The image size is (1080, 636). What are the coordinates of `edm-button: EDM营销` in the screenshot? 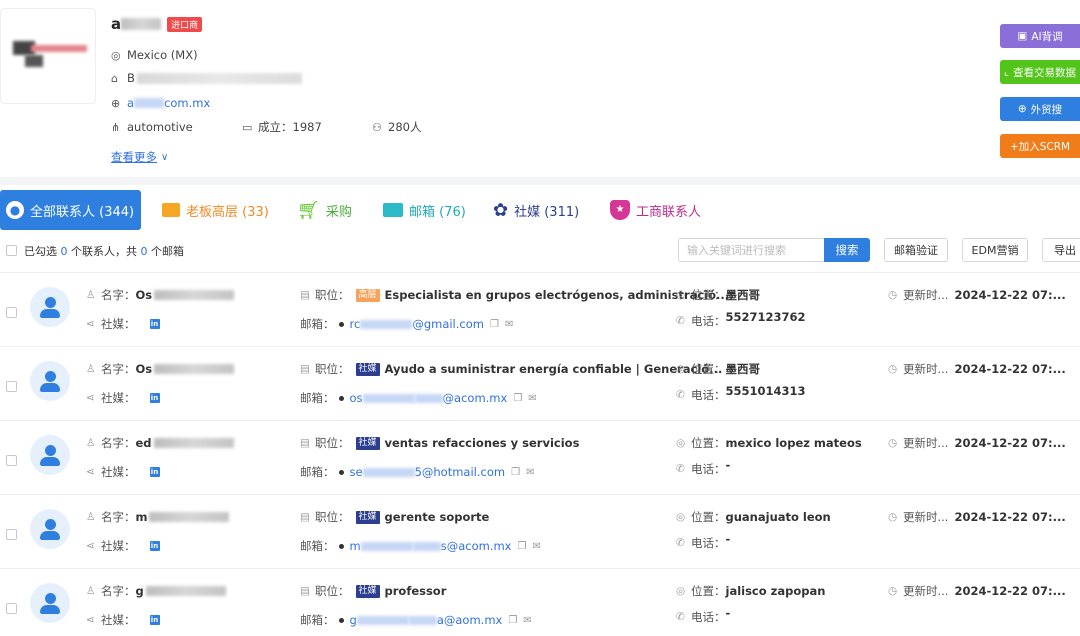 It's located at (995, 250).